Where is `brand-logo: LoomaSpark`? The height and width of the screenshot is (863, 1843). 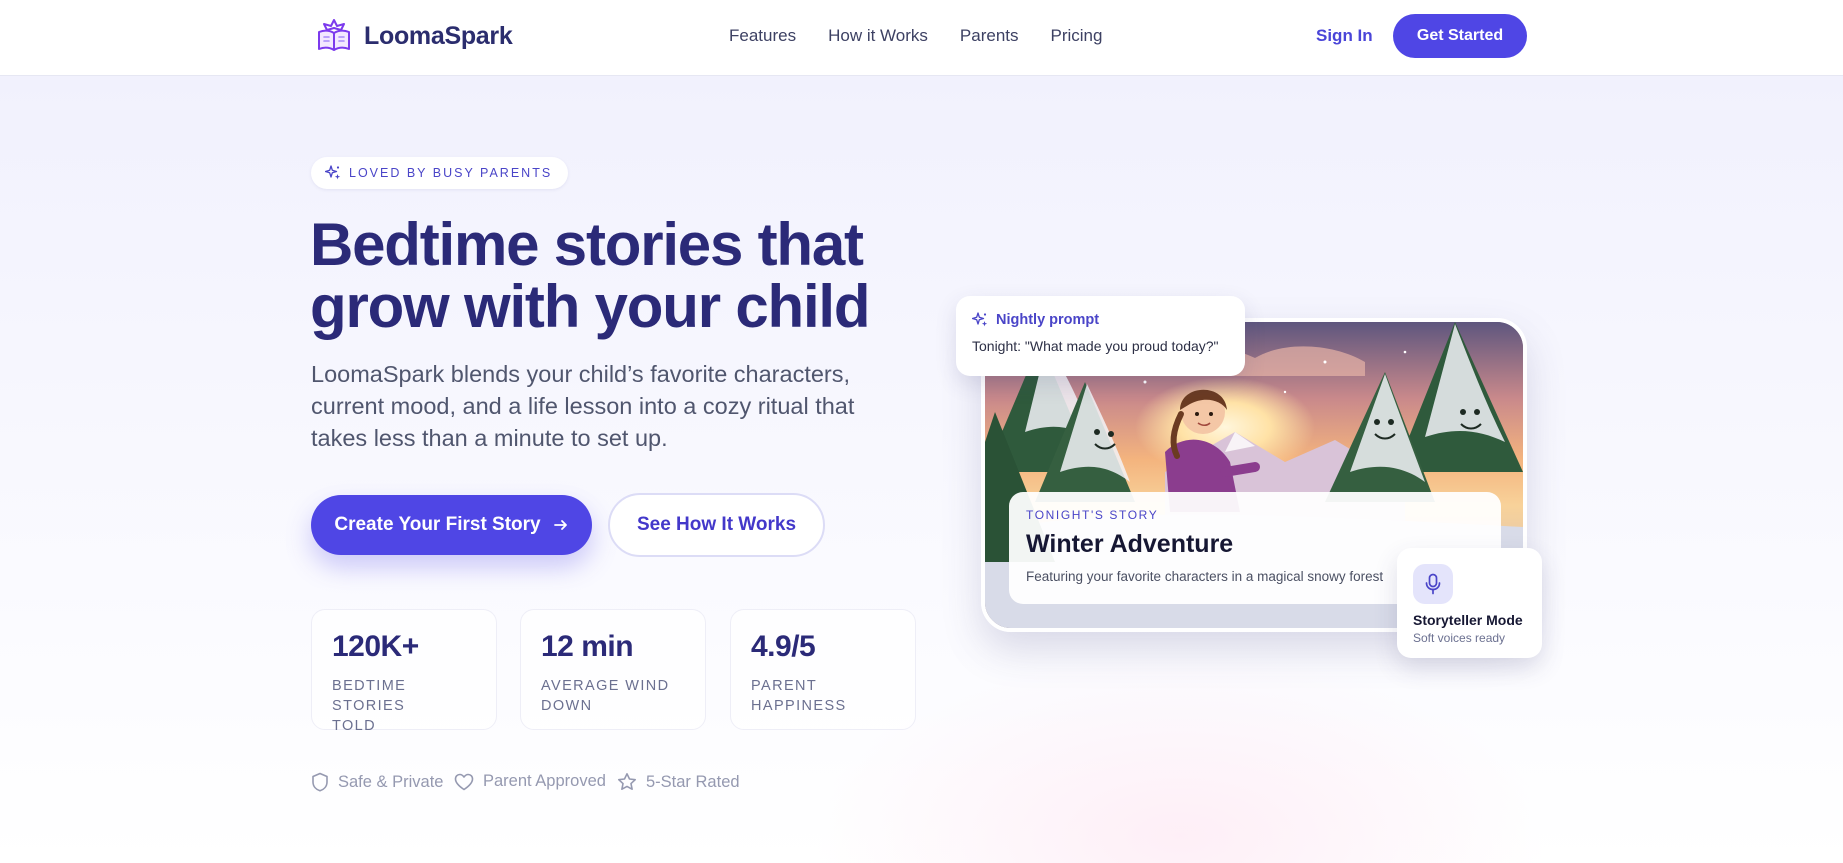
brand-logo: LoomaSpark is located at coordinates (413, 36).